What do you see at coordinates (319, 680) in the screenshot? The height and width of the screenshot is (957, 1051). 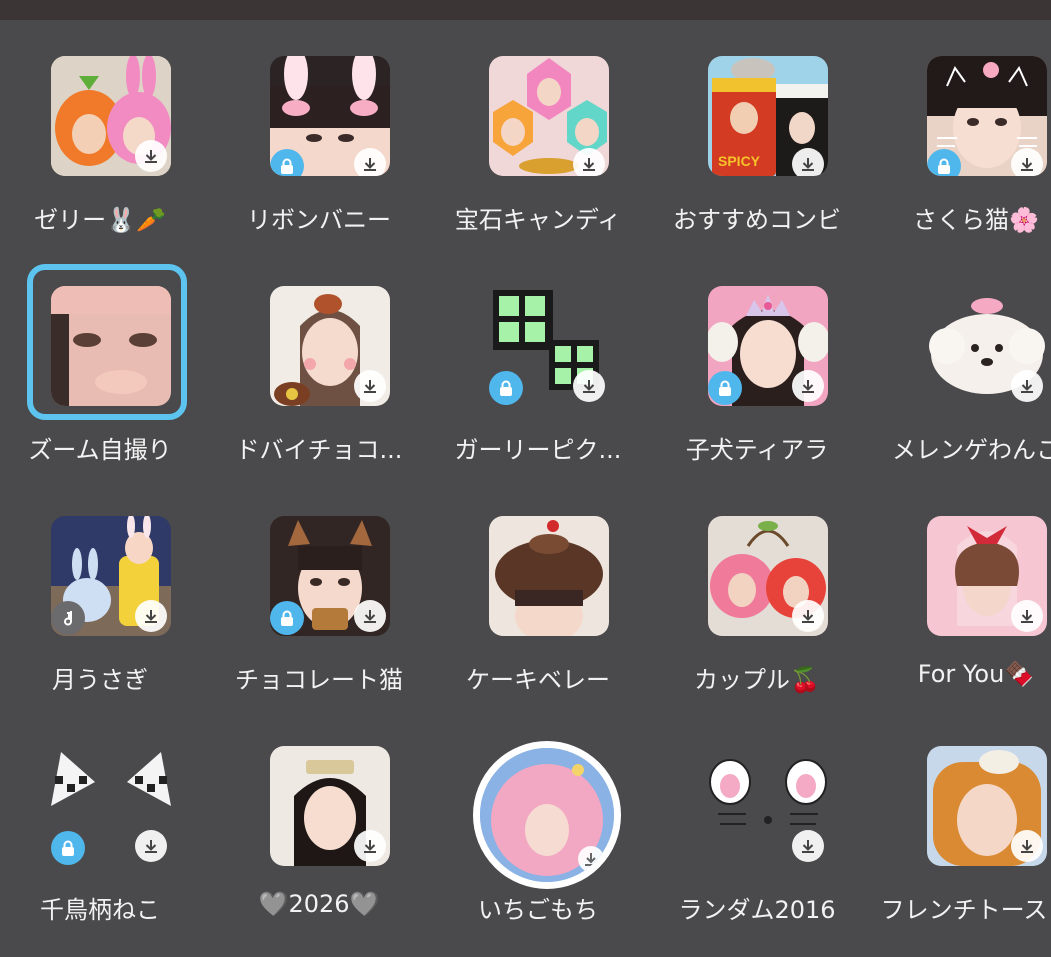 I see `filter-label: チョコレート猫` at bounding box center [319, 680].